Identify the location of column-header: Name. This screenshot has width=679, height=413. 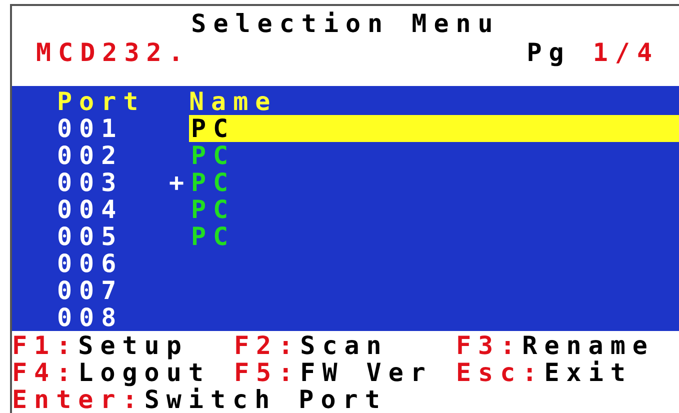
(233, 101).